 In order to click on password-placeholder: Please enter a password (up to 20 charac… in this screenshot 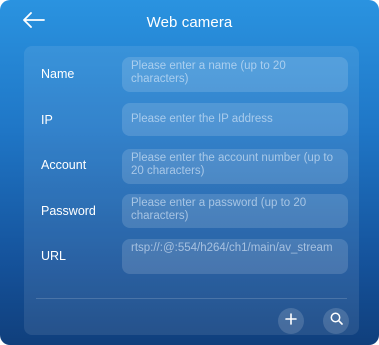, I will do `click(219, 209)`.